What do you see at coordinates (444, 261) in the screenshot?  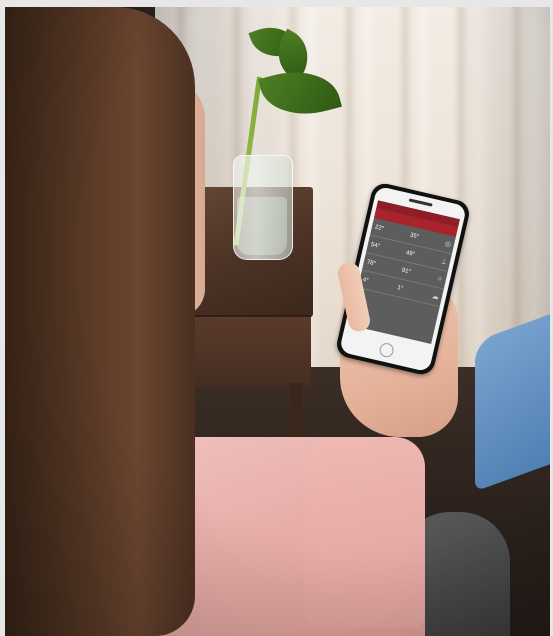 I see `thermometer-icon: ⊥` at bounding box center [444, 261].